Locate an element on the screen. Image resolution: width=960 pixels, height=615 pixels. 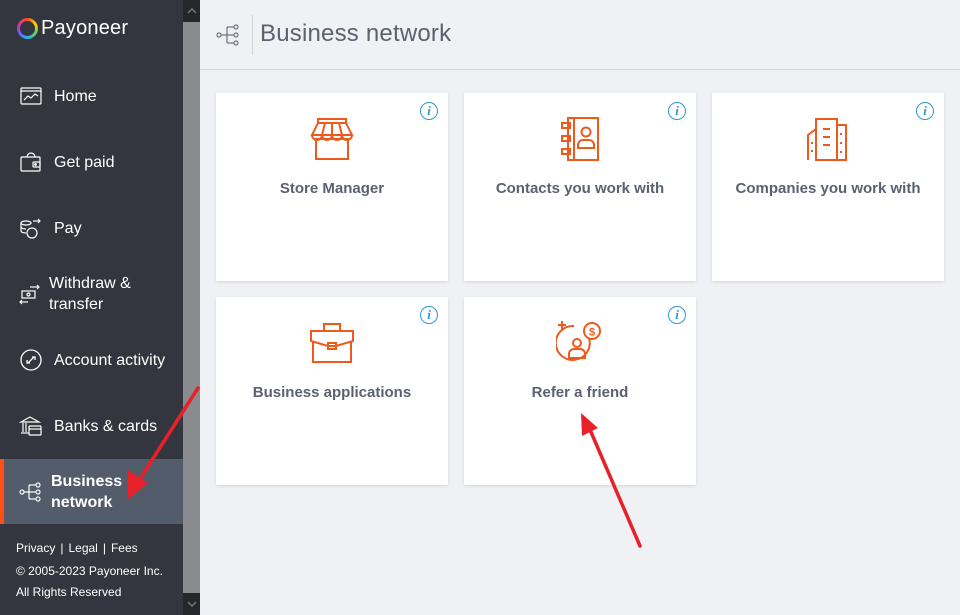
cash-transfer-icon is located at coordinates (30, 294).